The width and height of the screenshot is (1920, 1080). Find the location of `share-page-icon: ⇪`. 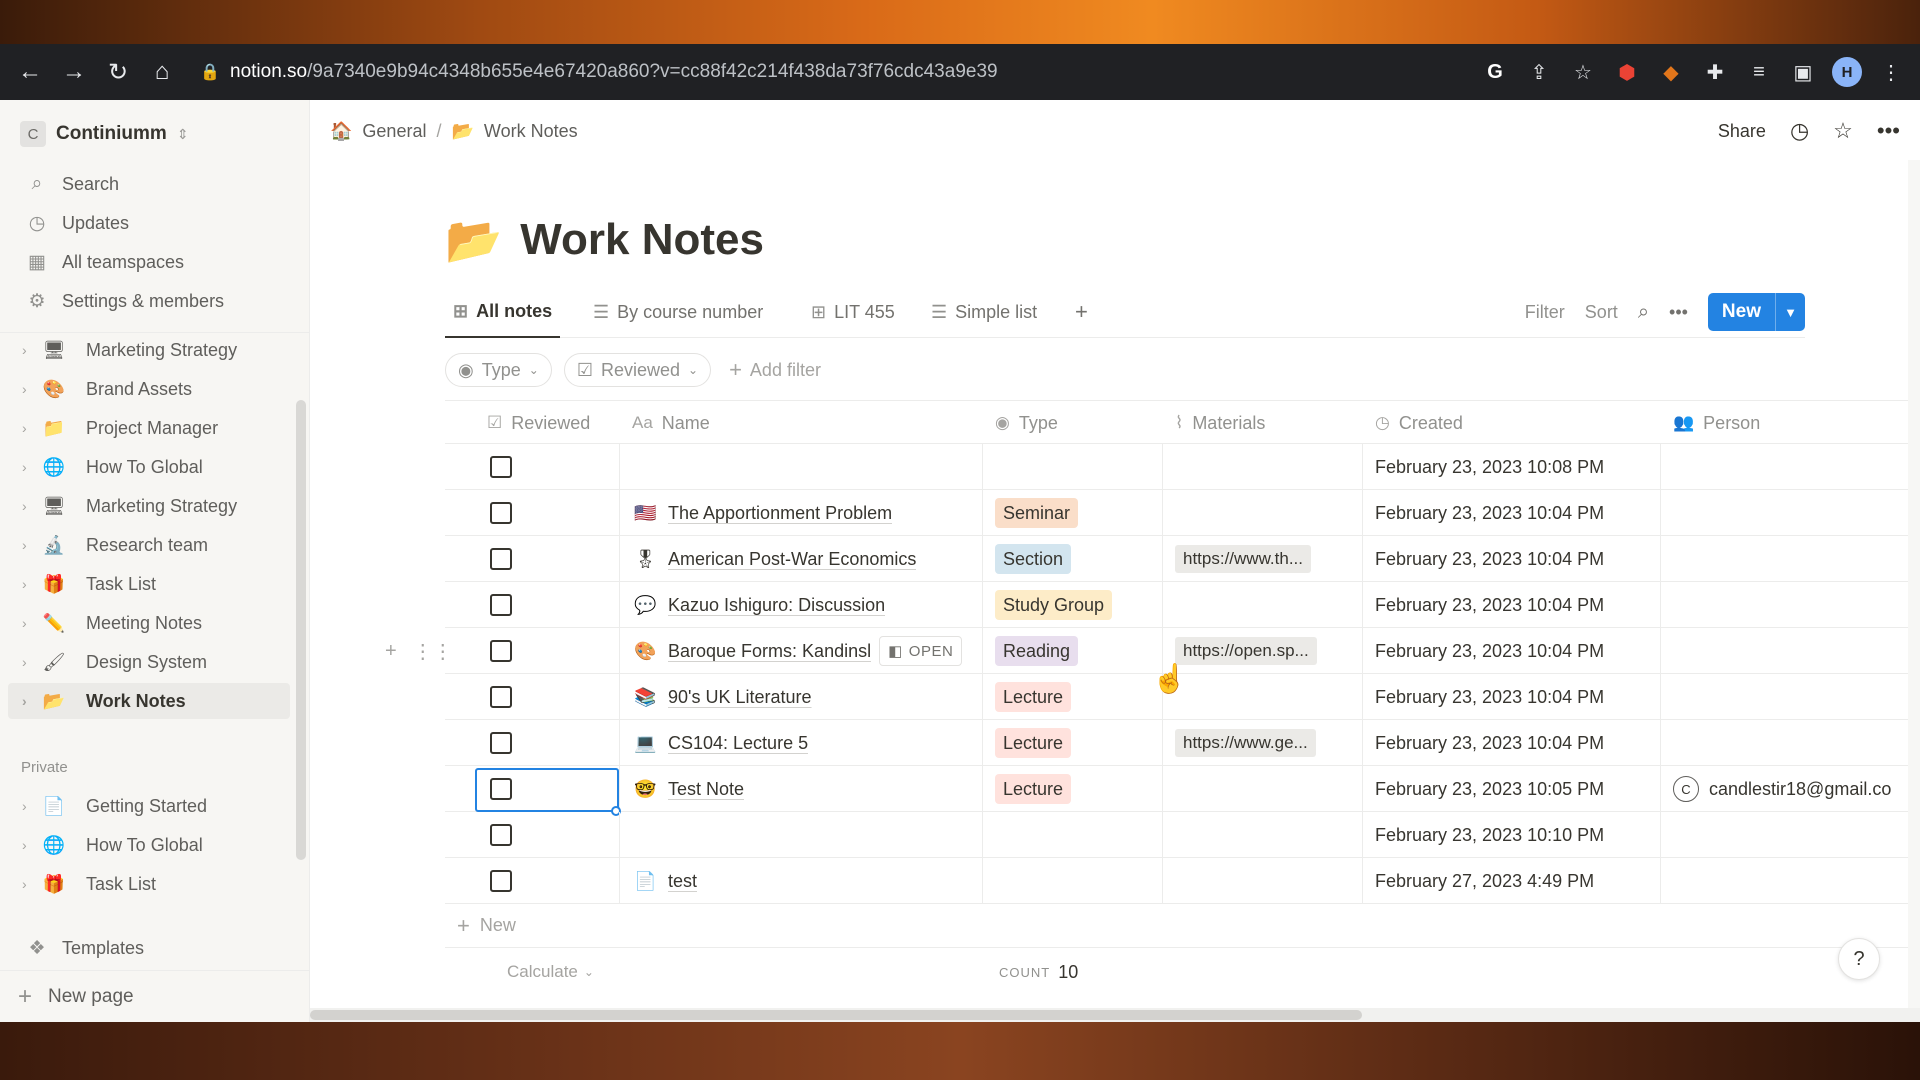

share-page-icon: ⇪ is located at coordinates (1539, 72).